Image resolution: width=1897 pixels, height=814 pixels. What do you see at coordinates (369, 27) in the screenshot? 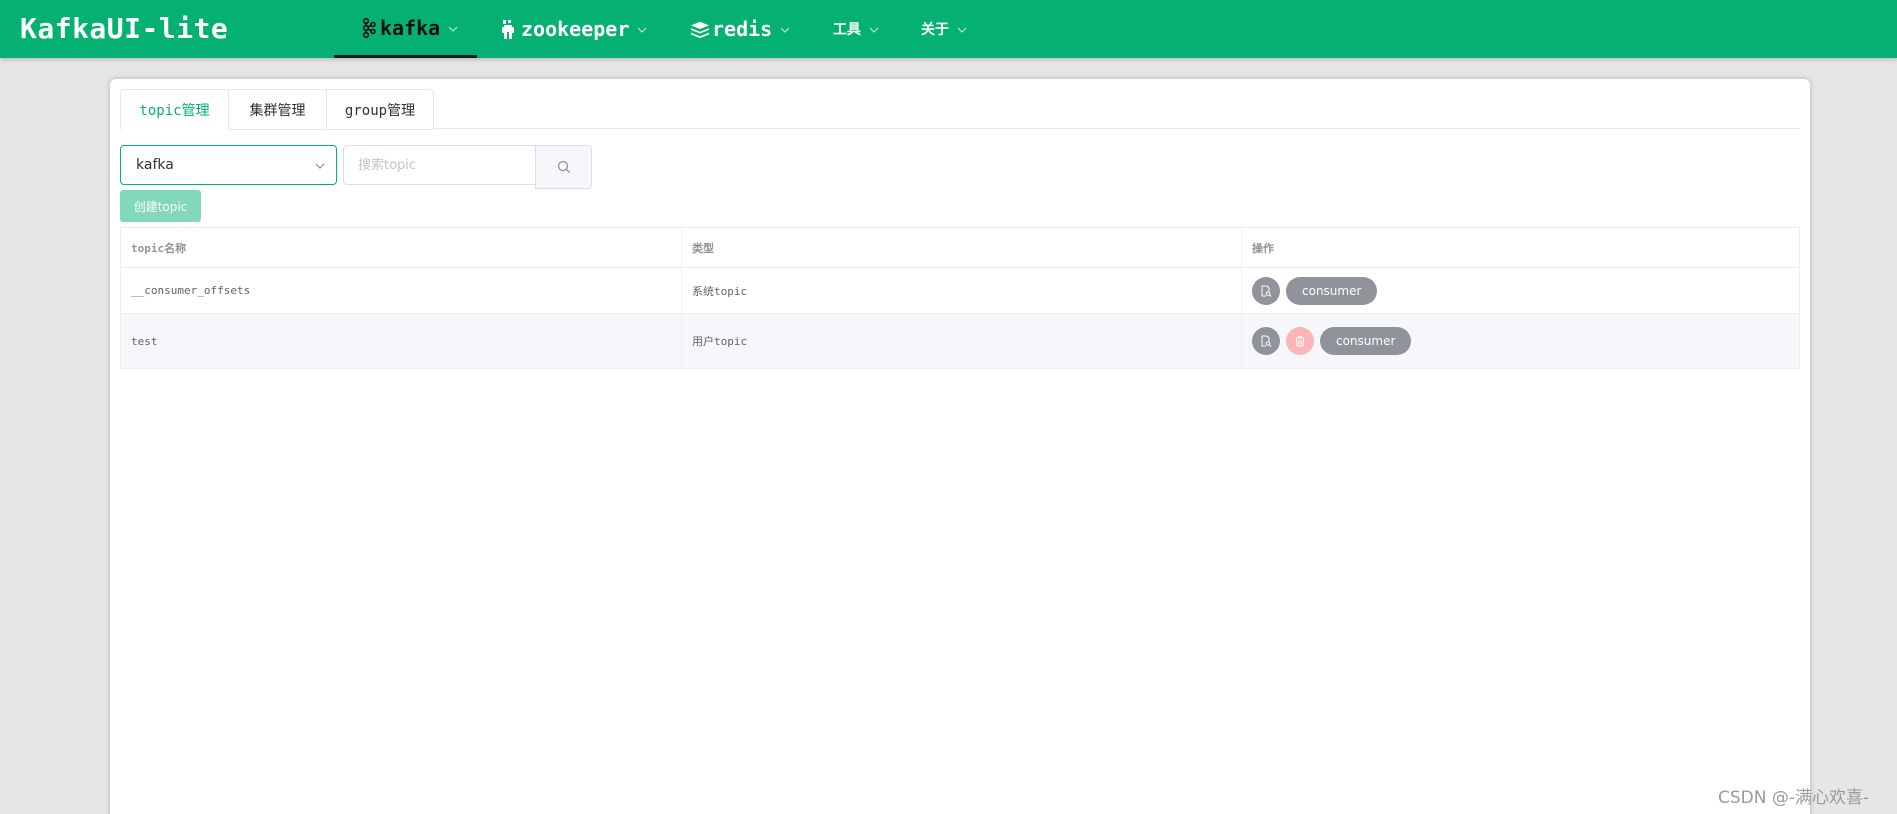
I see `kafka-icon` at bounding box center [369, 27].